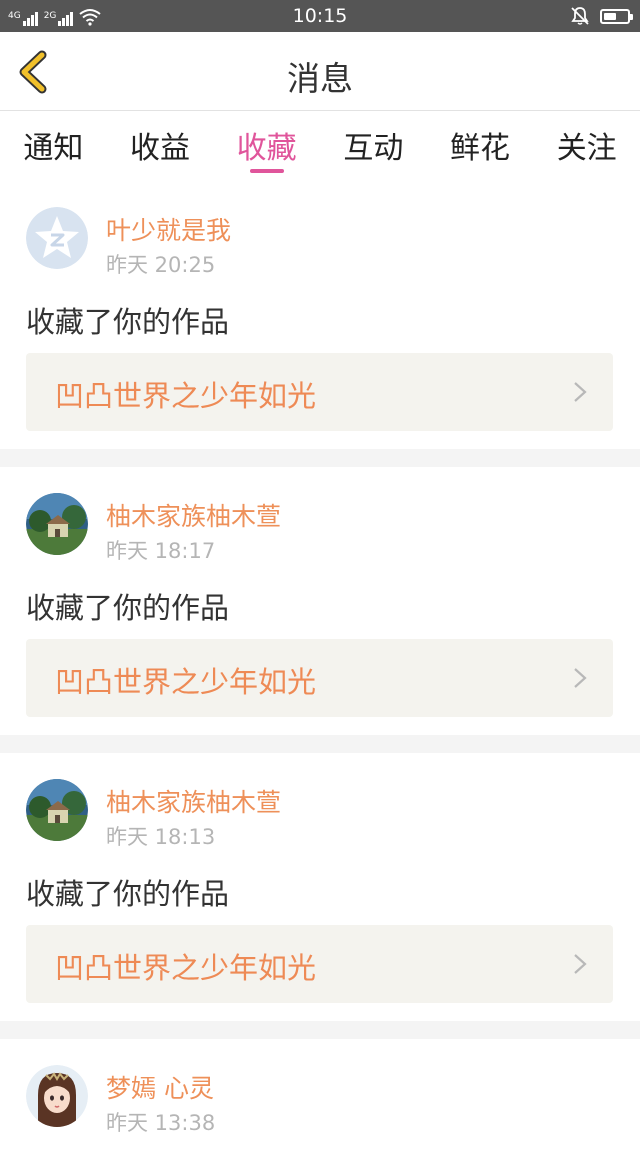 The height and width of the screenshot is (1159, 640). I want to click on battery-level, so click(610, 16).